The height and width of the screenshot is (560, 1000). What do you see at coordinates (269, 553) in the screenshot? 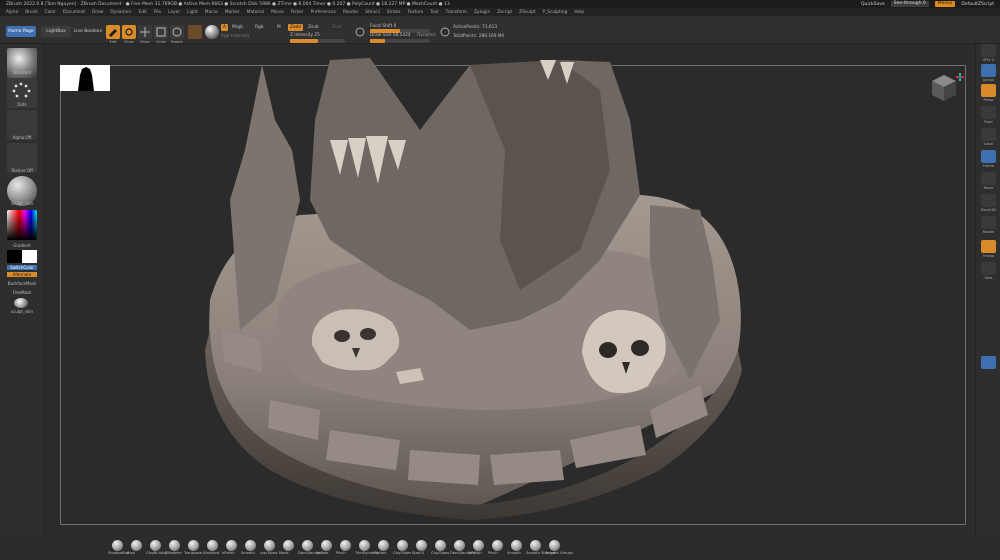
I see `brush-slot-label: clayTubes` at bounding box center [269, 553].